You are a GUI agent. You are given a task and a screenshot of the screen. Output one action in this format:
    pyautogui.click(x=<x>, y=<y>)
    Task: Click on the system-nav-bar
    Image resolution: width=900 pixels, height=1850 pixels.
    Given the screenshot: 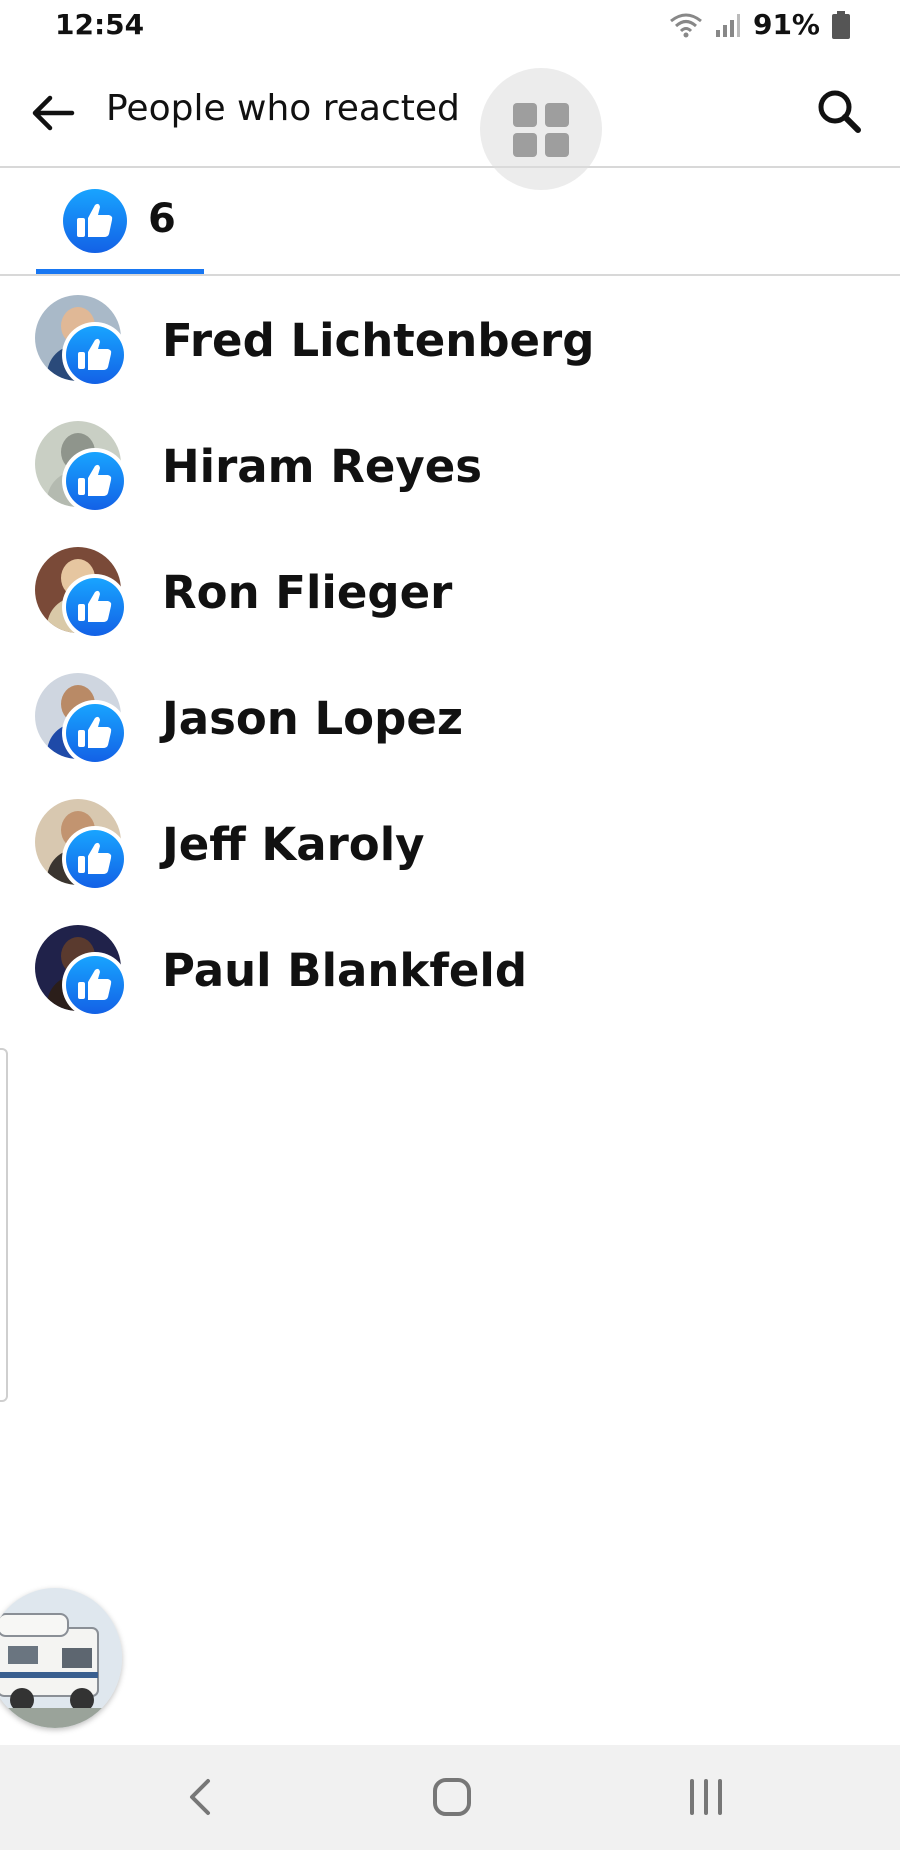 What is the action you would take?
    pyautogui.click(x=450, y=1797)
    